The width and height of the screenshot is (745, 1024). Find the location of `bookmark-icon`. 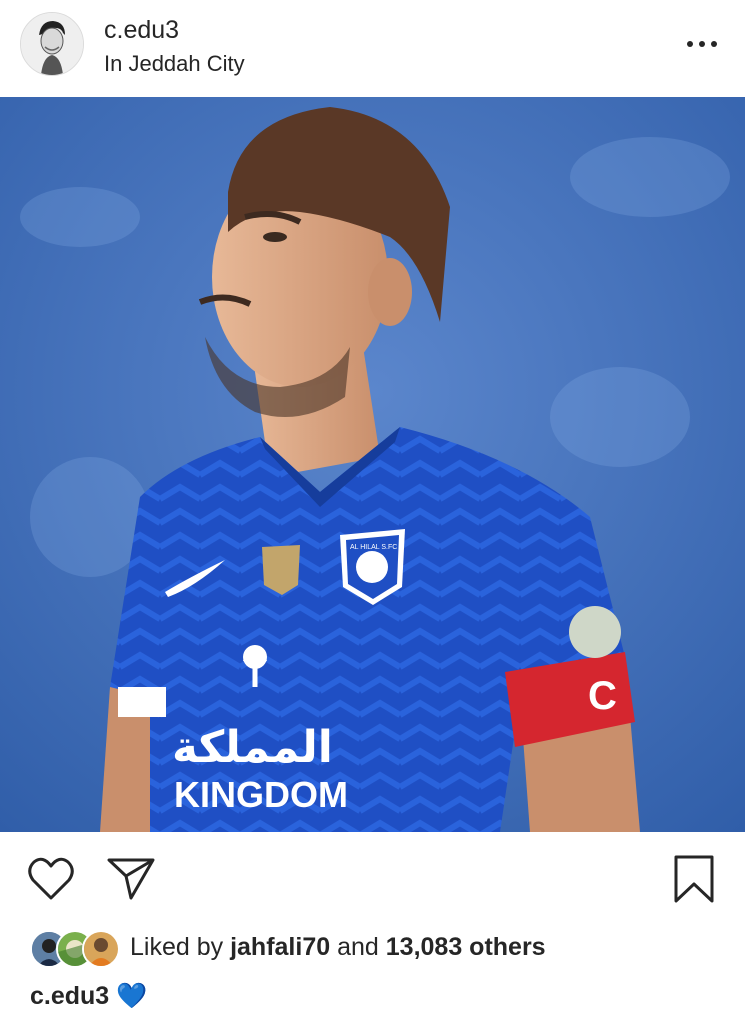

bookmark-icon is located at coordinates (694, 881).